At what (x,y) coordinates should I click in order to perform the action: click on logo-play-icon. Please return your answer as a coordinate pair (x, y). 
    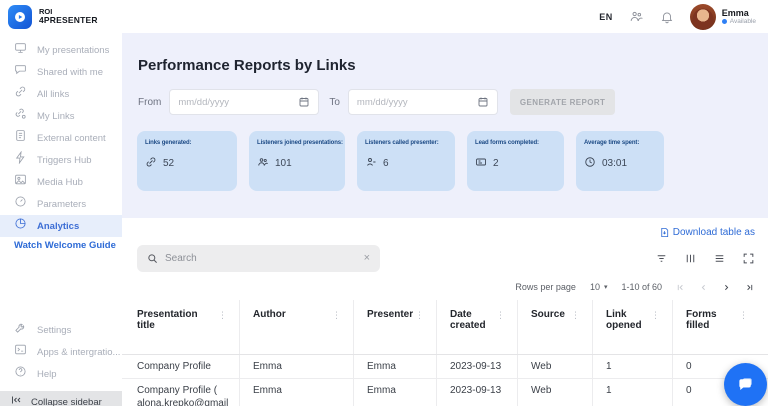
    Looking at the image, I should click on (20, 17).